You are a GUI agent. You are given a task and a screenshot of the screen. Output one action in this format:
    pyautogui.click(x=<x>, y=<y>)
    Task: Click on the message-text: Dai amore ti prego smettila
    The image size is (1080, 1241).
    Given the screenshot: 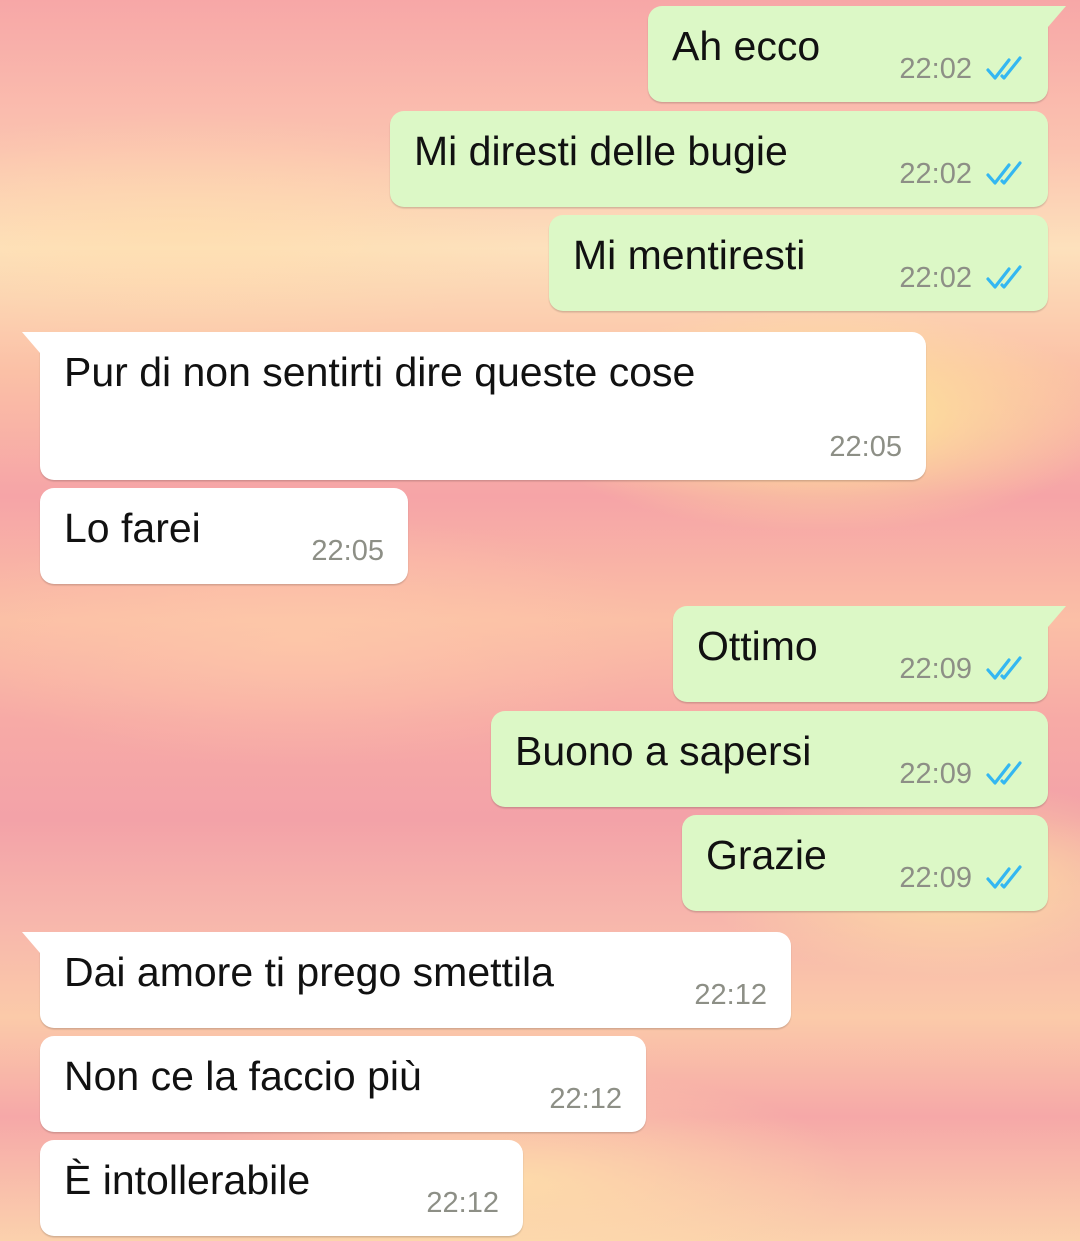 What is the action you would take?
    pyautogui.click(x=309, y=972)
    